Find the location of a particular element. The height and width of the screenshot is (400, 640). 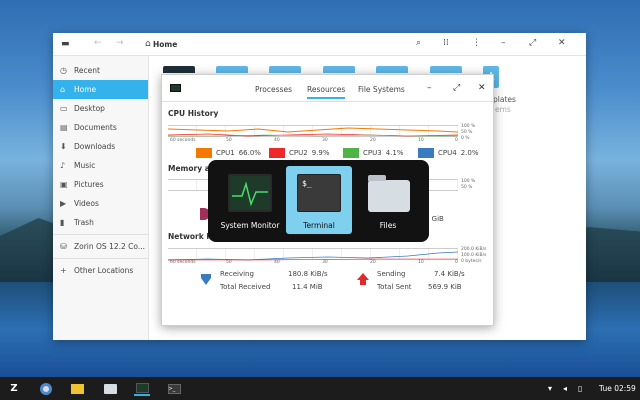

forward-arrow-icon: → is located at coordinates (120, 43).